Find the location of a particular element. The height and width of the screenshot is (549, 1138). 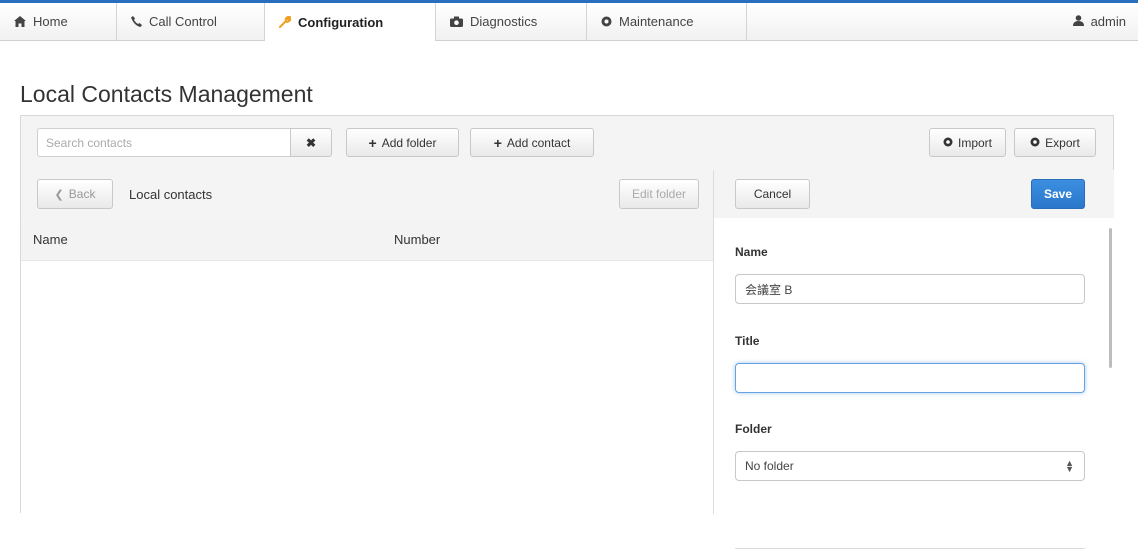

edit-folder-label: Edit folder is located at coordinates (659, 194).